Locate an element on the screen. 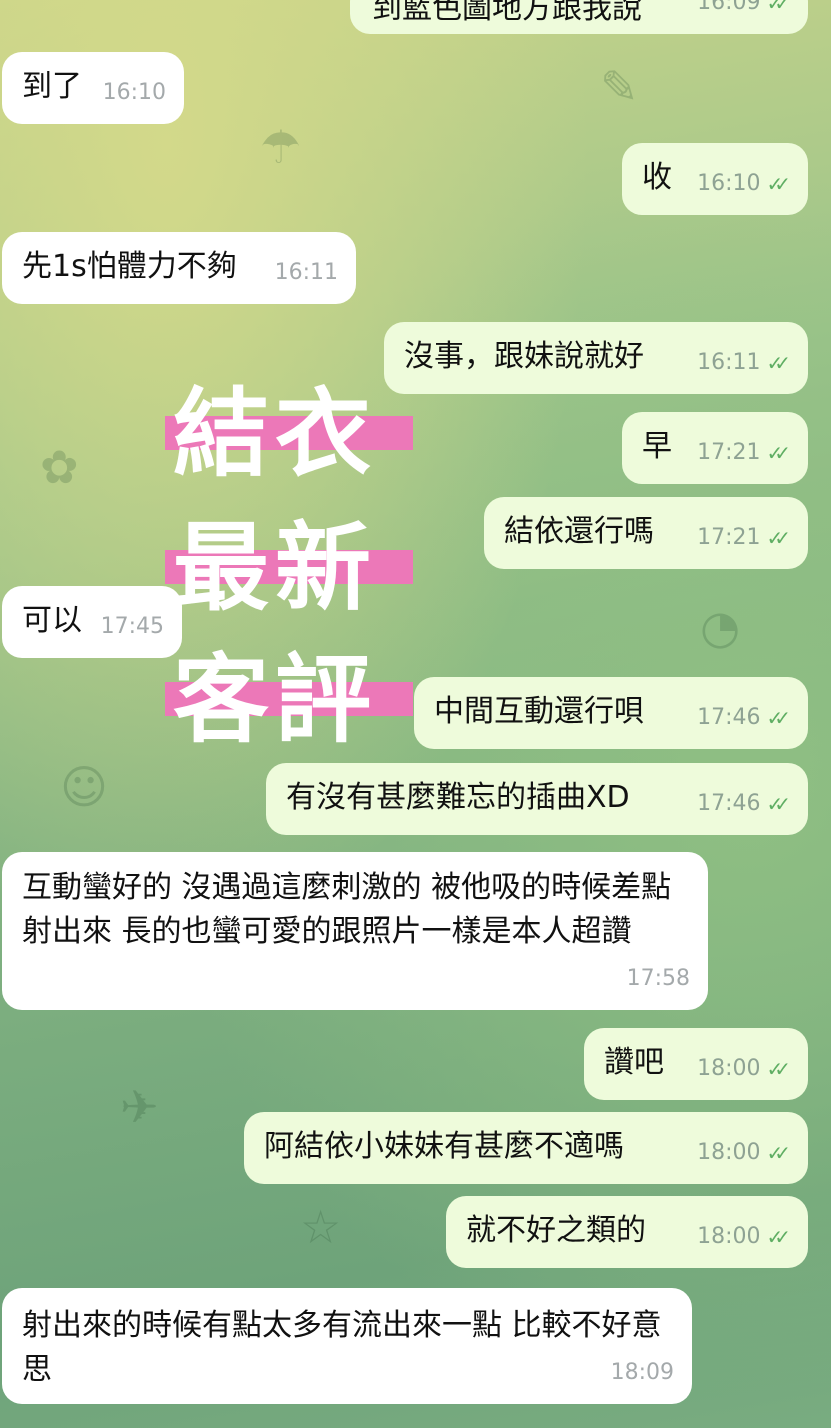 This screenshot has height=1428, width=831. message-text: 到了 is located at coordinates (52, 86).